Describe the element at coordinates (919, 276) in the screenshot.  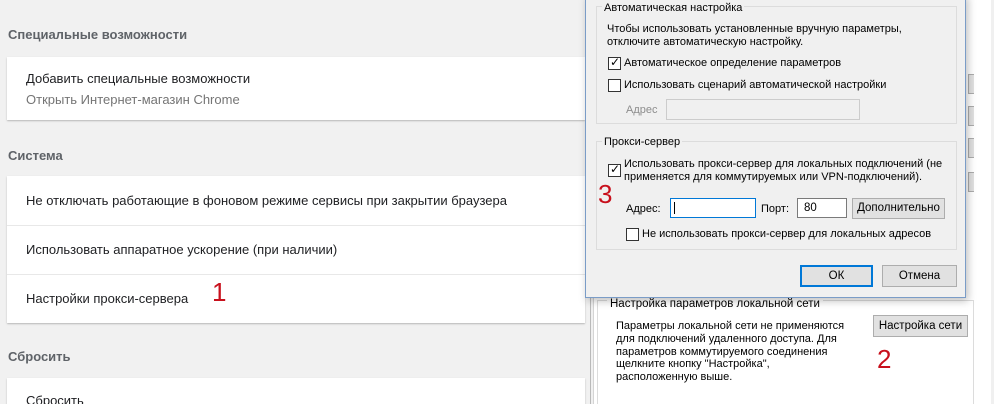
I see `cancel-button: Отмена` at that location.